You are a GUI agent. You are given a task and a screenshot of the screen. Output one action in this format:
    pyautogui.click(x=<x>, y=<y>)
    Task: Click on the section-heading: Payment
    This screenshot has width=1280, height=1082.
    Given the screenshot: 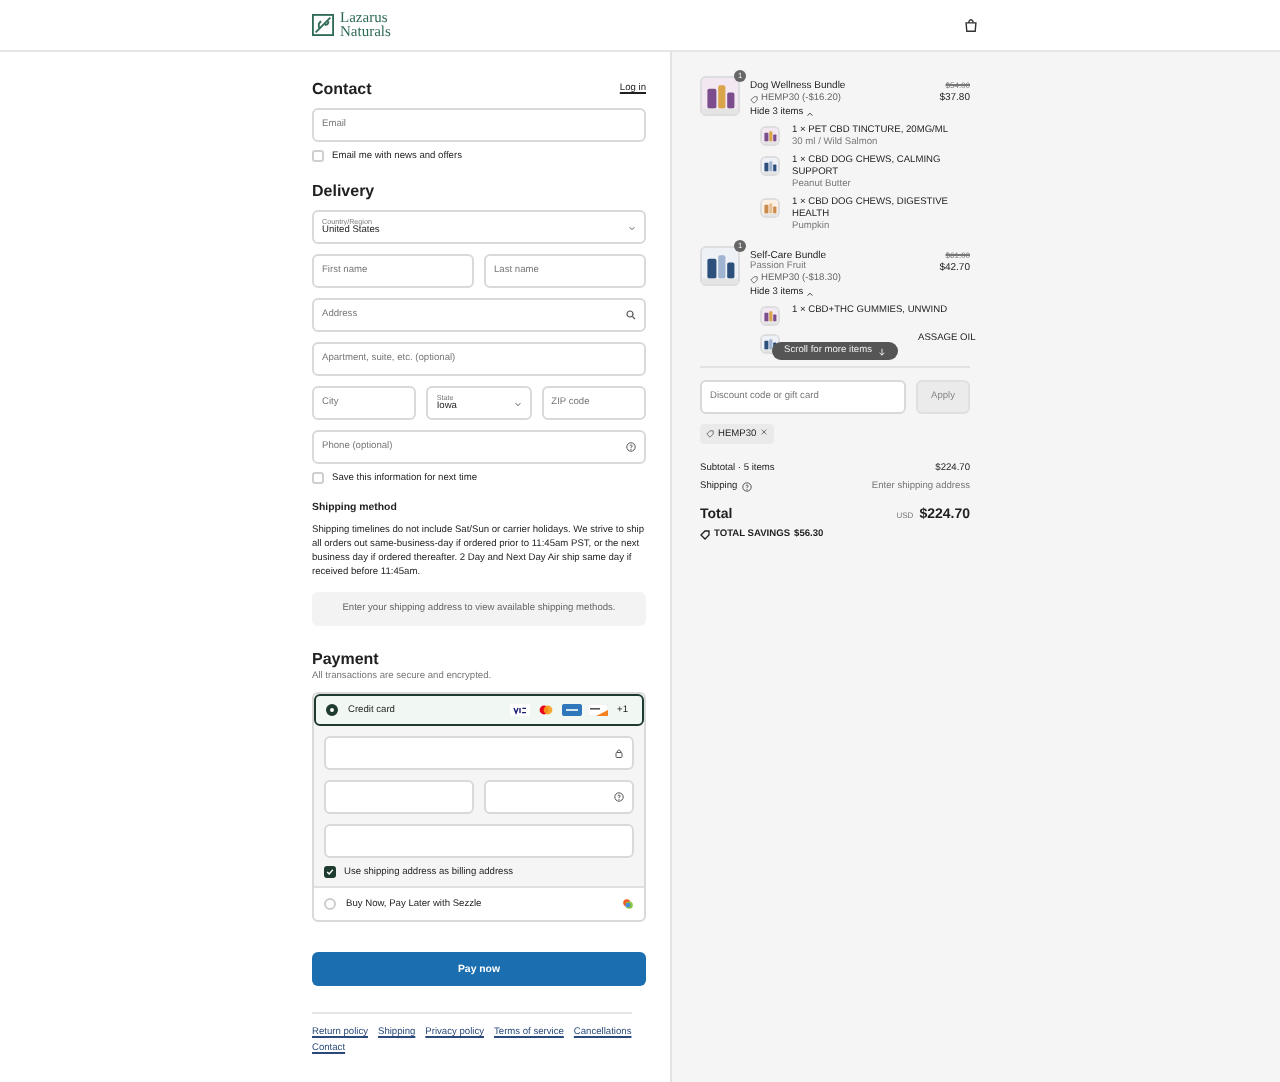 What is the action you would take?
    pyautogui.click(x=346, y=659)
    